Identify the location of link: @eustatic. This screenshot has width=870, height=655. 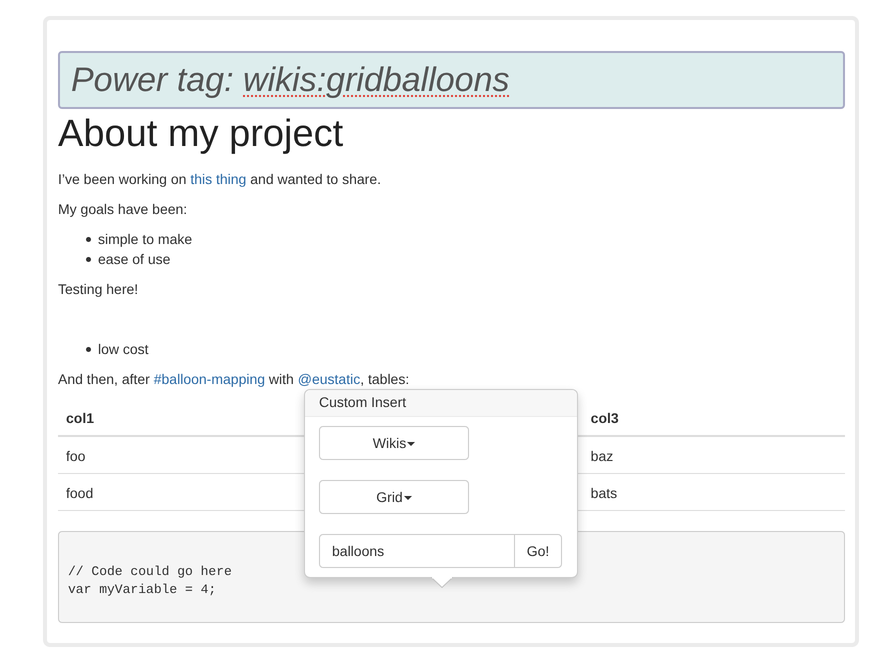
(329, 379).